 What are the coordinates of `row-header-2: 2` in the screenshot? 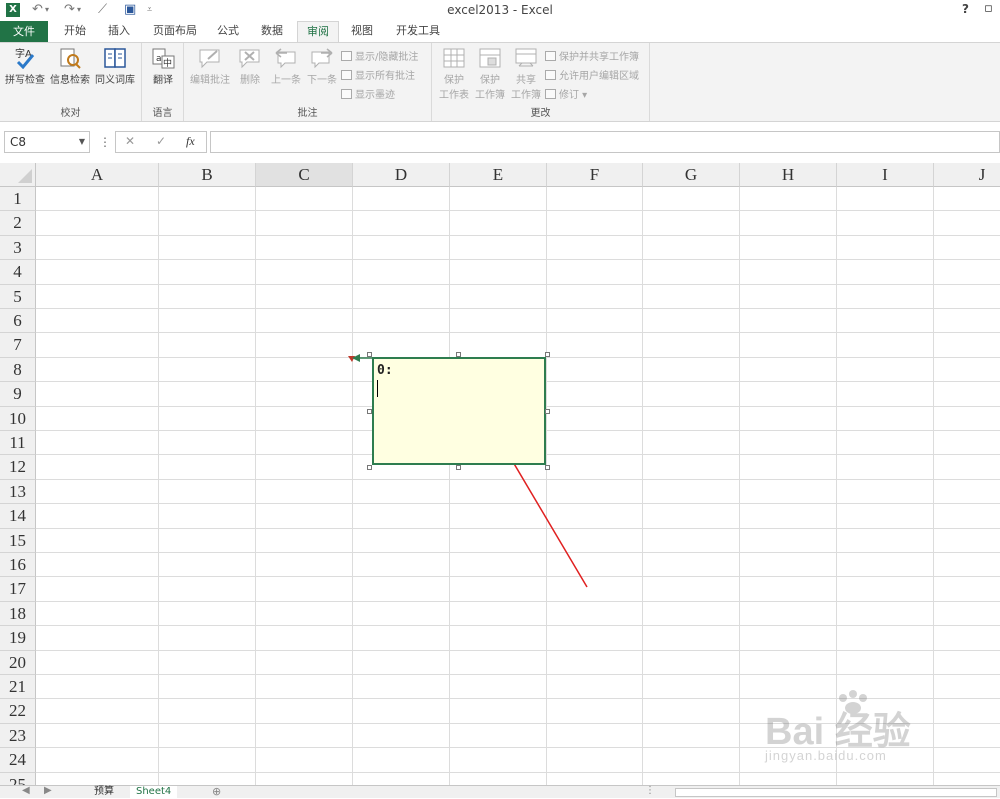 It's located at (18, 223).